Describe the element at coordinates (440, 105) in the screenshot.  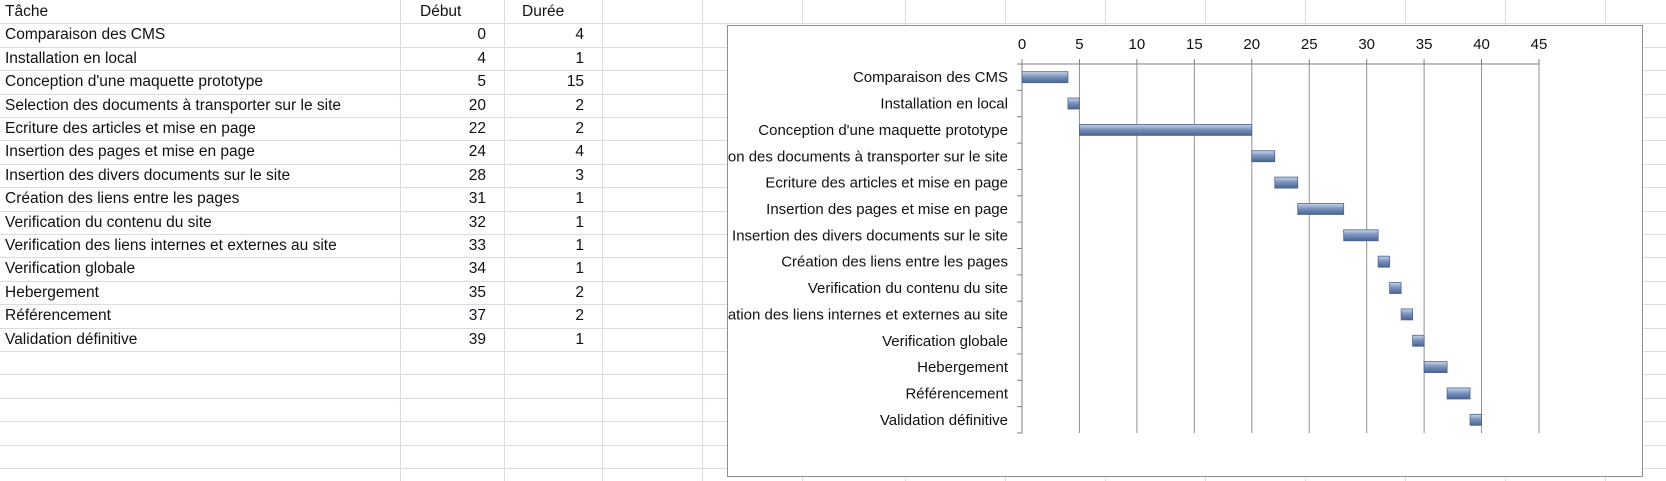
I see `start-cell: 20` at that location.